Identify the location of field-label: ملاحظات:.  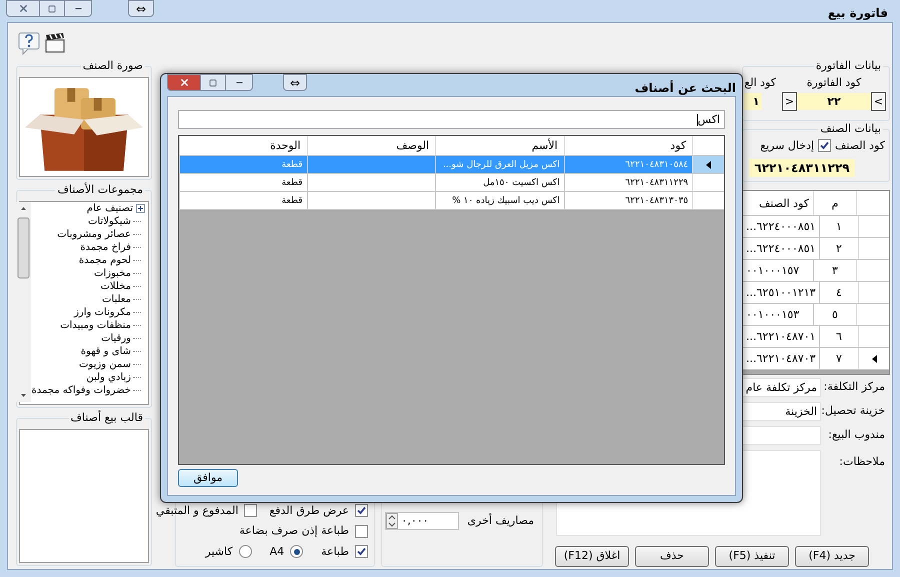
(862, 462).